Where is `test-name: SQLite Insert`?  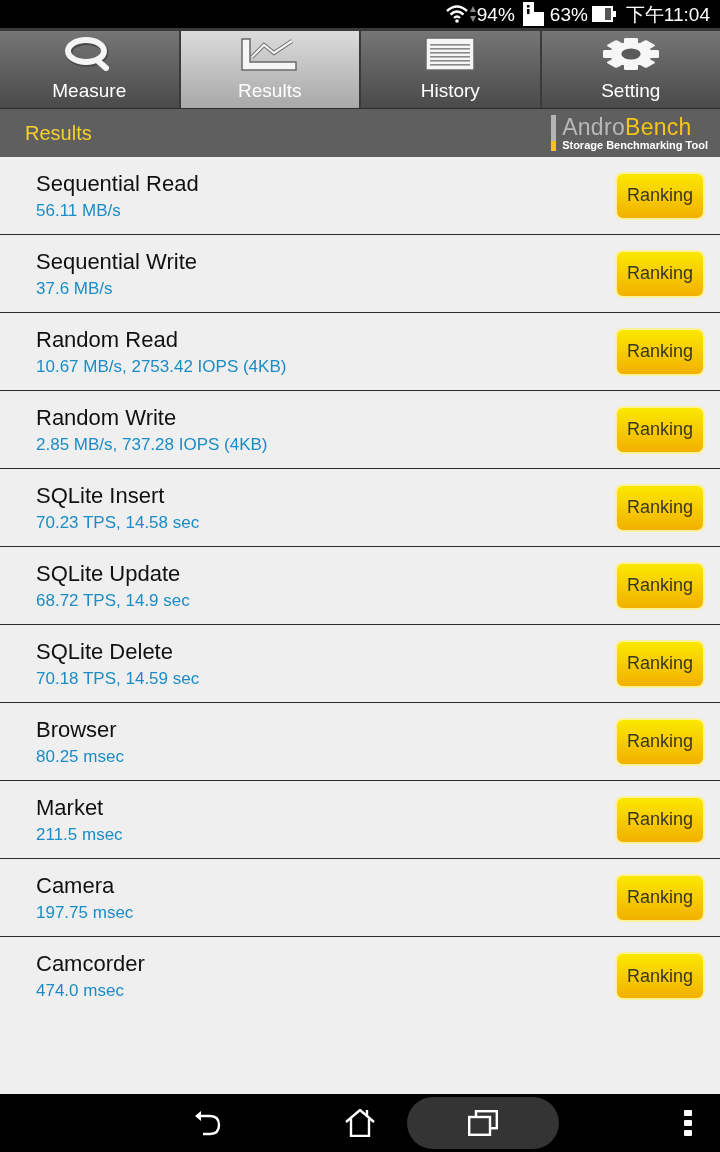 test-name: SQLite Insert is located at coordinates (101, 495).